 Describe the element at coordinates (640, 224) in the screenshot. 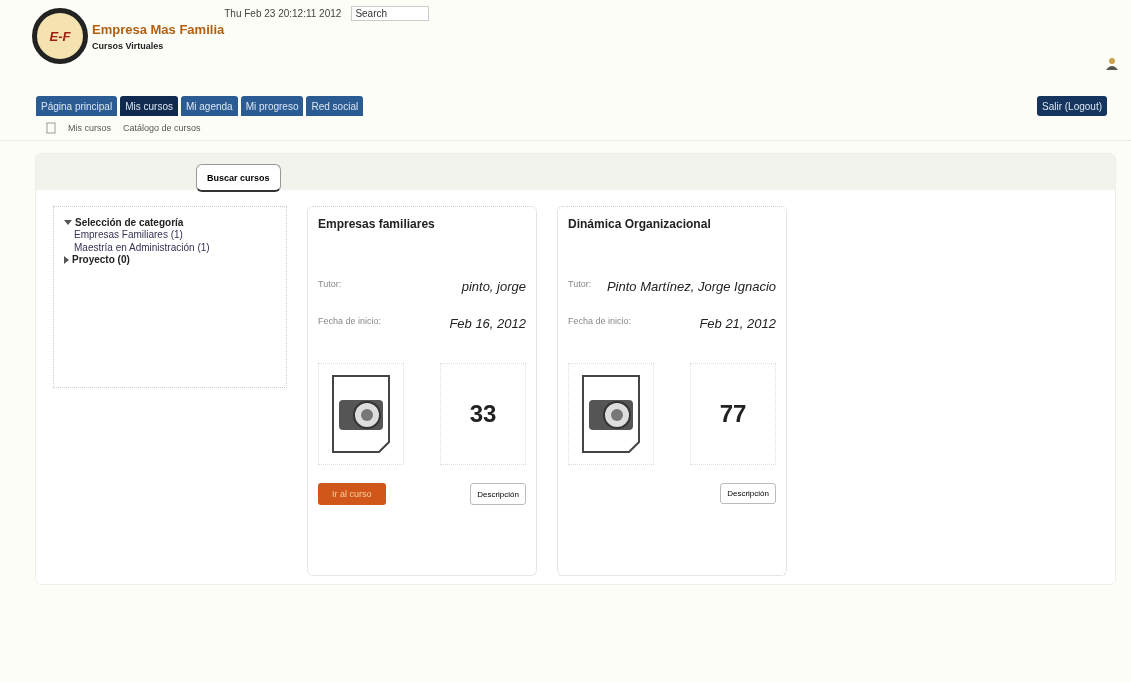

I see `course-title: Dinámica Organizacional` at that location.